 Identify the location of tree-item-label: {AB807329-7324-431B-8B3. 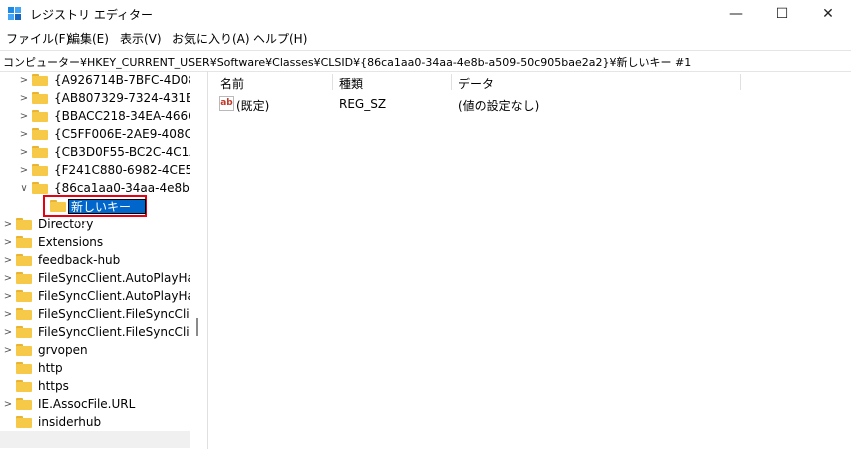
(122, 98).